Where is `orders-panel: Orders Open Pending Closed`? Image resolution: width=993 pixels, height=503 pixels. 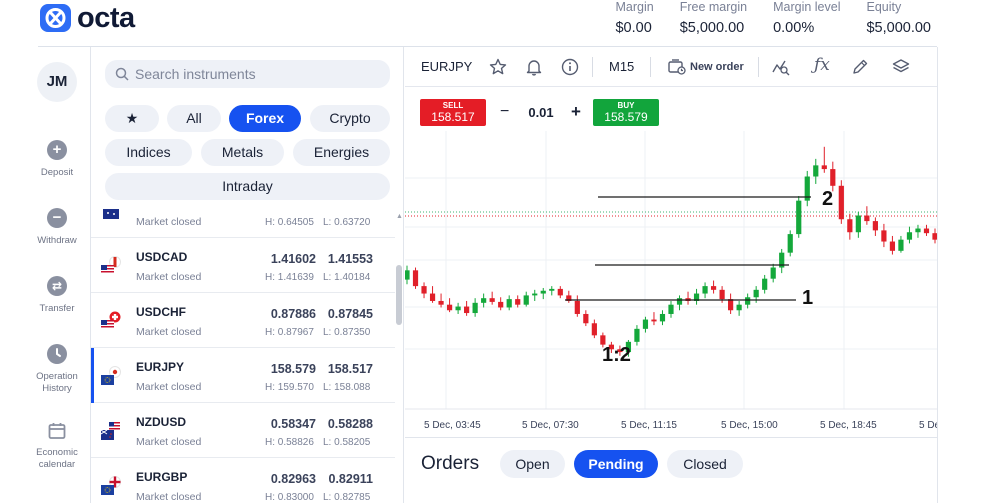 orders-panel: Orders Open Pending Closed is located at coordinates (671, 470).